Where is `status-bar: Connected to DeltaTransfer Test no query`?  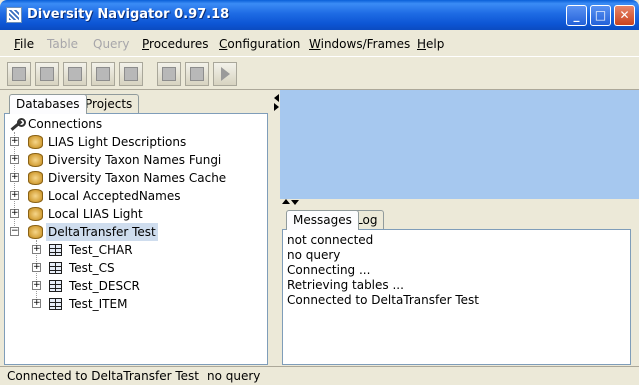 status-bar: Connected to DeltaTransfer Test no query is located at coordinates (319, 375).